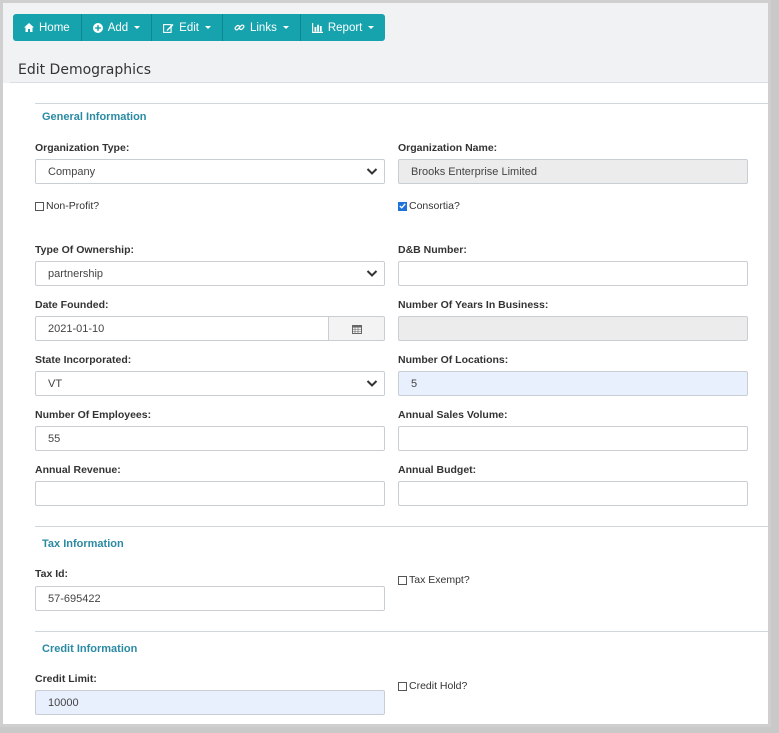 Image resolution: width=779 pixels, height=733 pixels. What do you see at coordinates (210, 171) in the screenshot?
I see `org-type-select: Company` at bounding box center [210, 171].